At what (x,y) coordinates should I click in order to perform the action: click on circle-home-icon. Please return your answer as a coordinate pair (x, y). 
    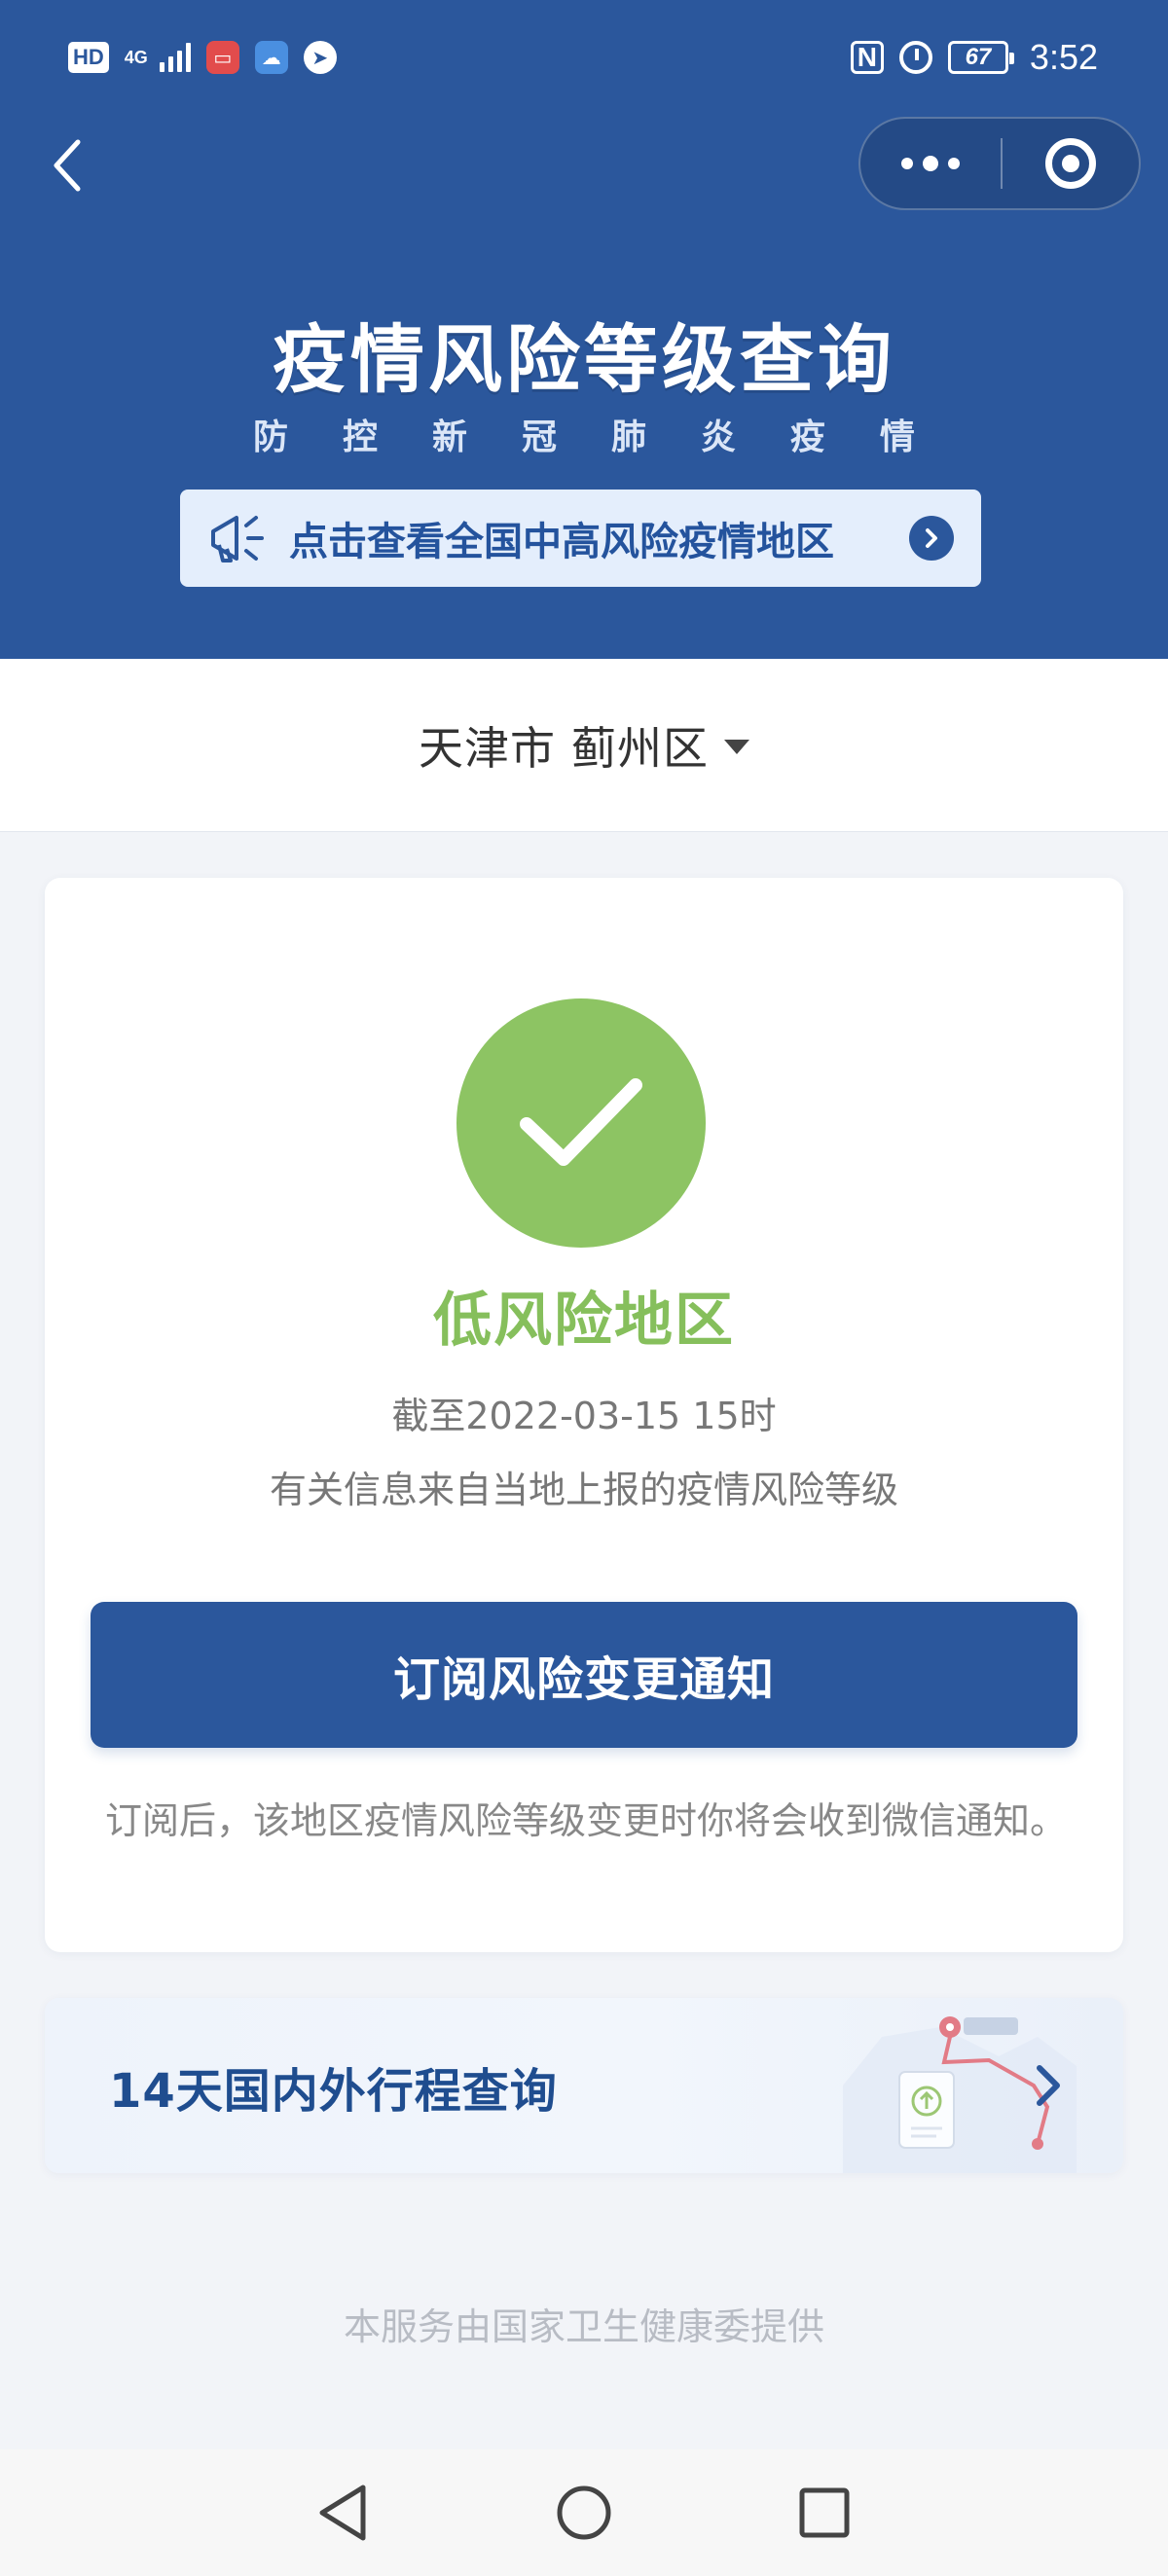
    Looking at the image, I should click on (584, 2512).